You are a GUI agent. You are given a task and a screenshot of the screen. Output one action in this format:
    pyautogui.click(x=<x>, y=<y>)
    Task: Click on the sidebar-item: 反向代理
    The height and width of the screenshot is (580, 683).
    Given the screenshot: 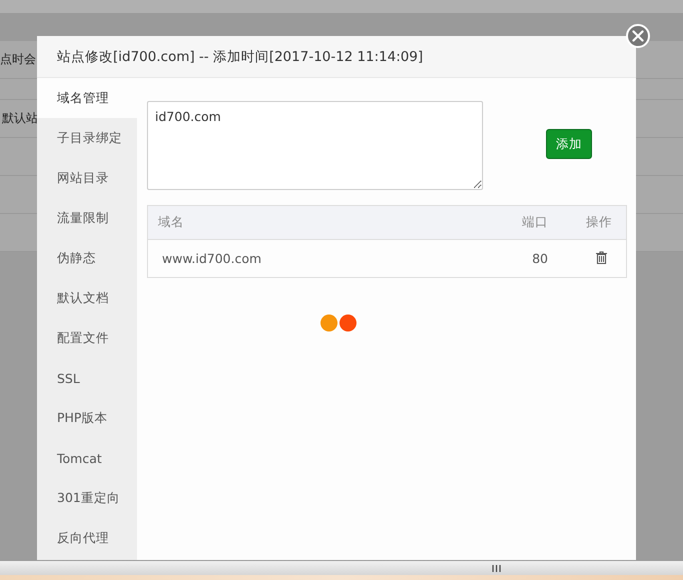 What is the action you would take?
    pyautogui.click(x=87, y=538)
    